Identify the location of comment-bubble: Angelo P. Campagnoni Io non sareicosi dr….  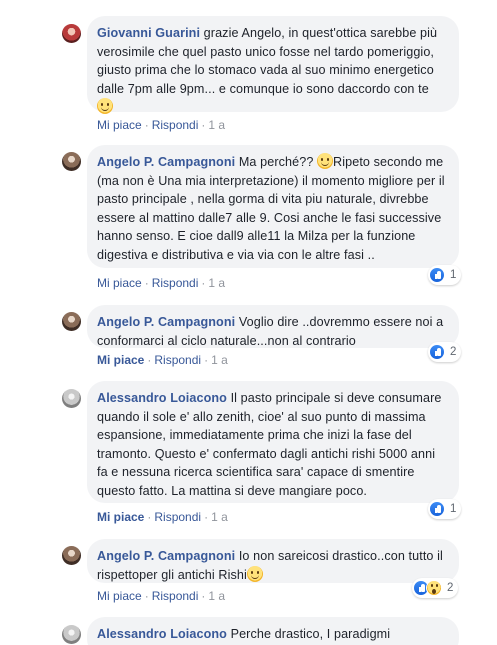
(273, 561).